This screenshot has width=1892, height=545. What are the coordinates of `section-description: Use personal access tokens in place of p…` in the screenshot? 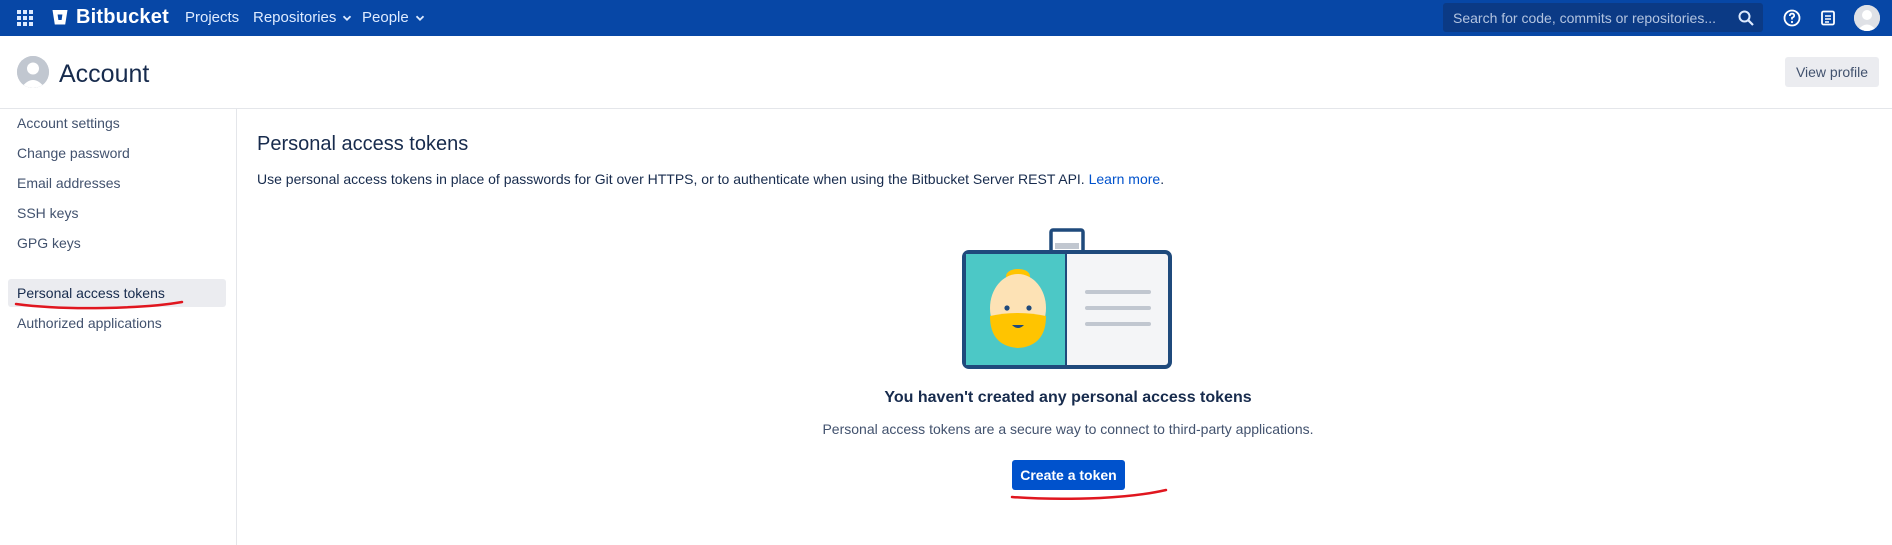 It's located at (710, 179).